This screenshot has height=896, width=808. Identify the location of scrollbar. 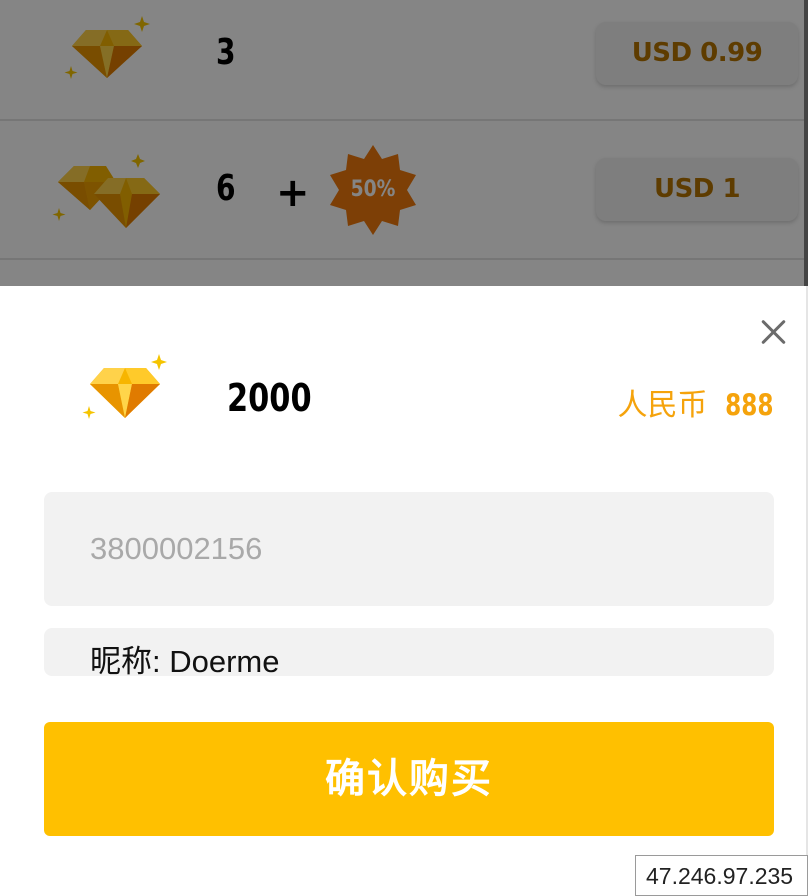
(806, 143).